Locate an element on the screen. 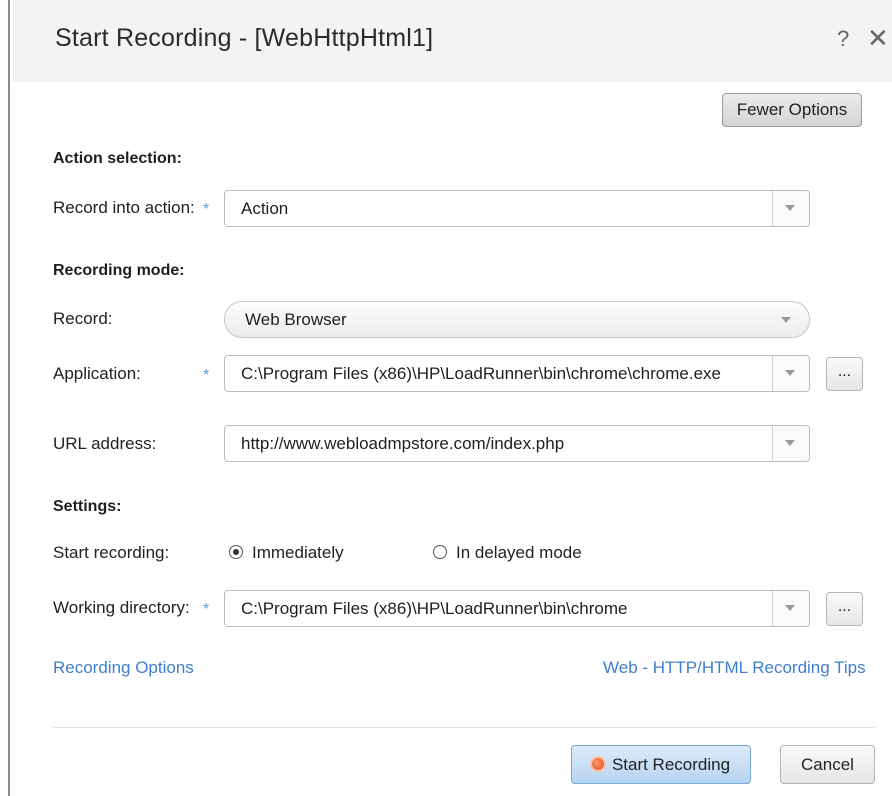 The width and height of the screenshot is (892, 796). start-recording-button: Start Recording is located at coordinates (661, 764).